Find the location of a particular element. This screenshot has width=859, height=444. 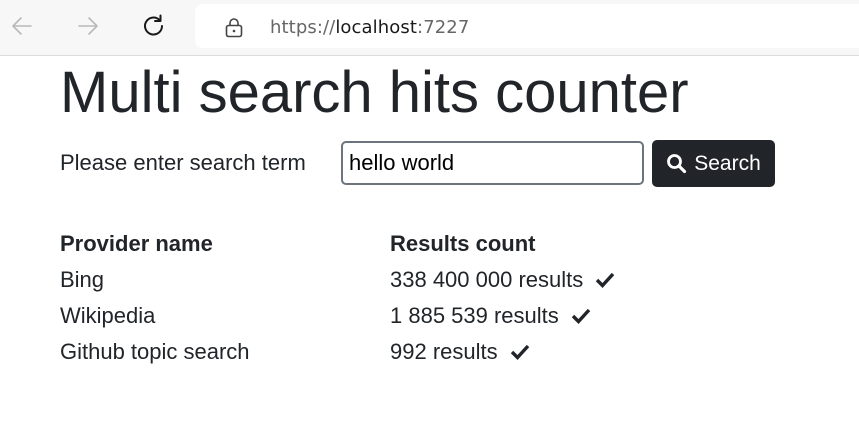

search-icon is located at coordinates (677, 164).